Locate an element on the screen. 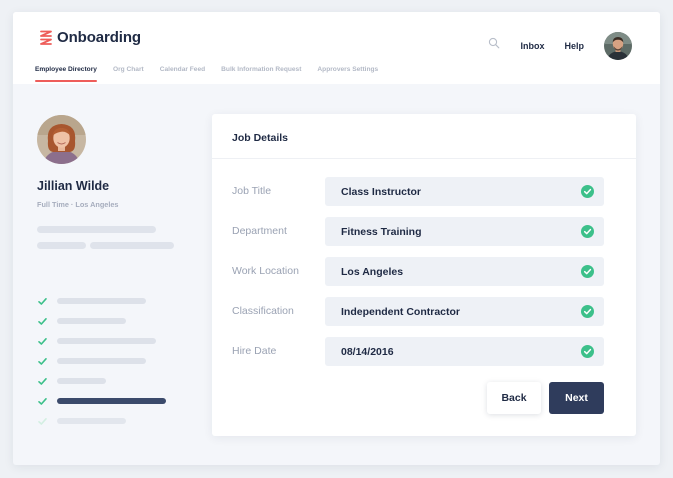  inbox-link: Inbox is located at coordinates (532, 46).